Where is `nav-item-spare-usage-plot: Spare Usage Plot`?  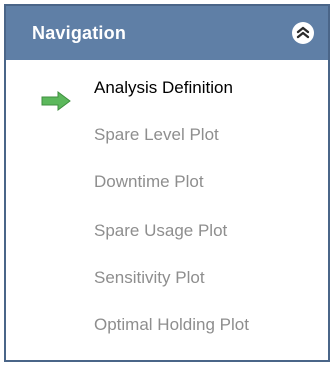 nav-item-spare-usage-plot: Spare Usage Plot is located at coordinates (160, 231).